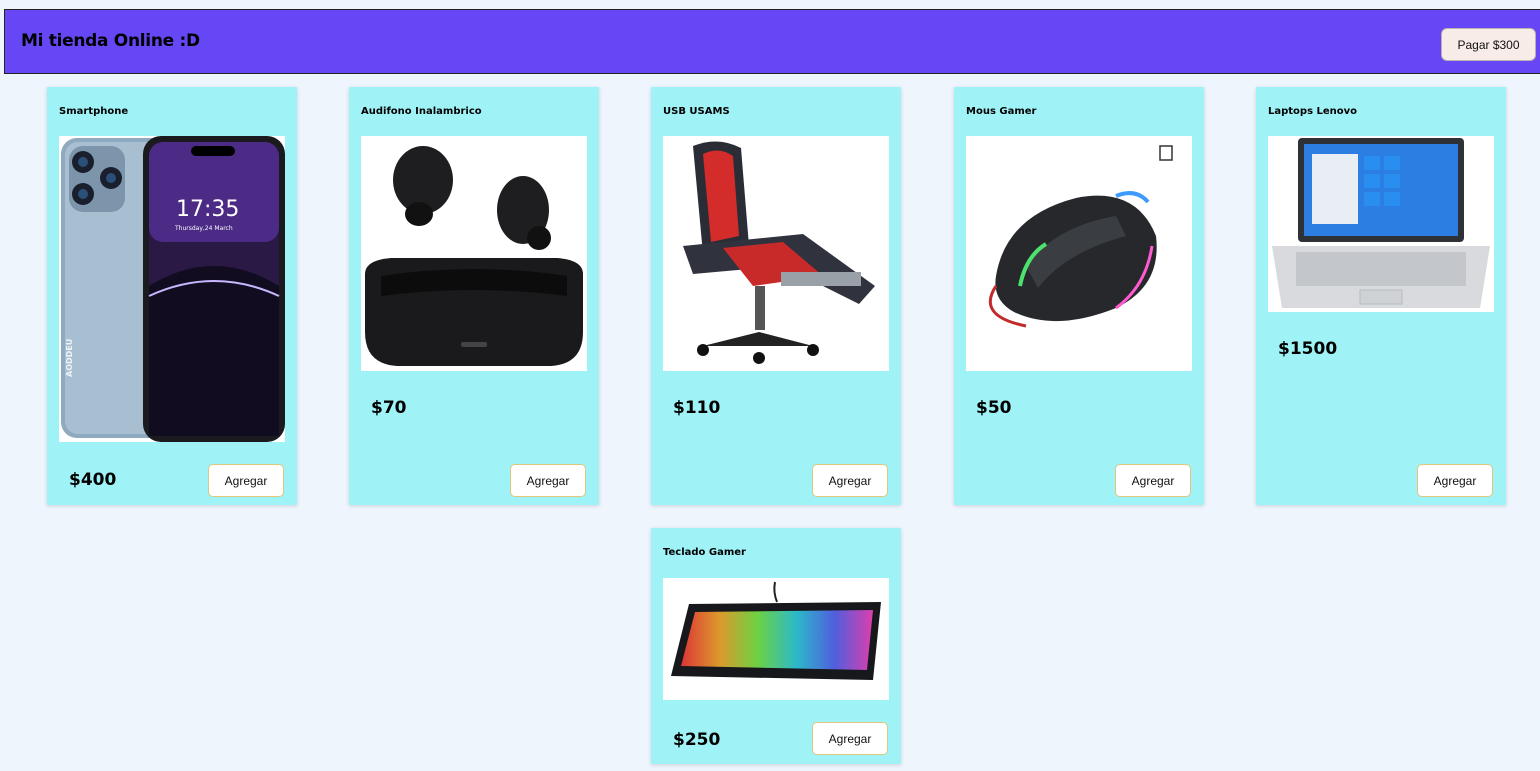  Describe the element at coordinates (1488, 44) in the screenshot. I see `pay-button: Pagar $300` at that location.